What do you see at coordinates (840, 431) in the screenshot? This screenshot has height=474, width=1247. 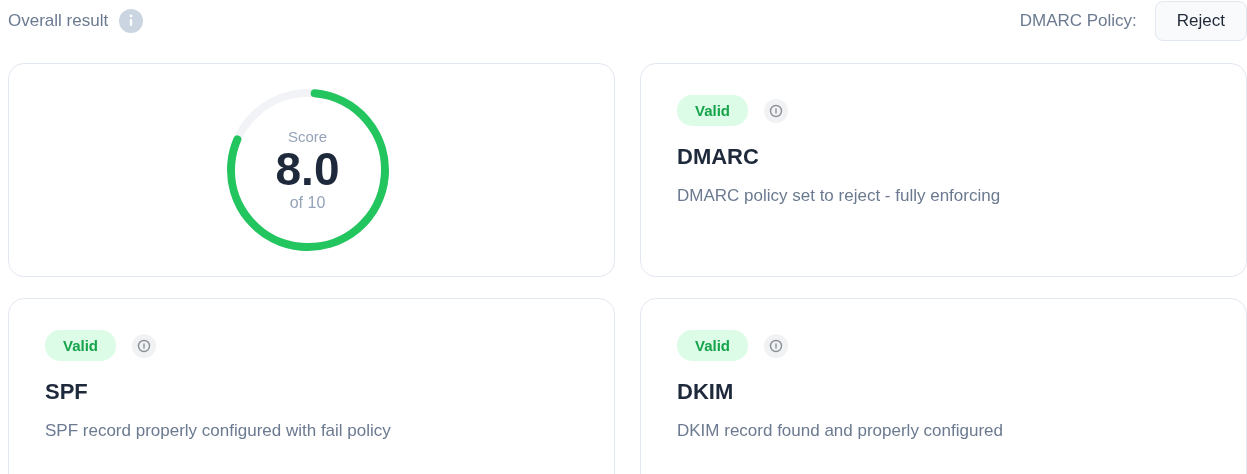 I see `check-description: DKIM record found and properly configured` at bounding box center [840, 431].